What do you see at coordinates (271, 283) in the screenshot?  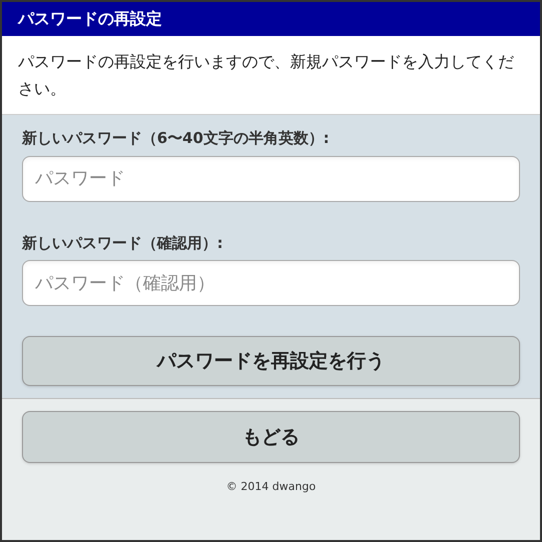 I see `password-field: パスワード（確認用）` at bounding box center [271, 283].